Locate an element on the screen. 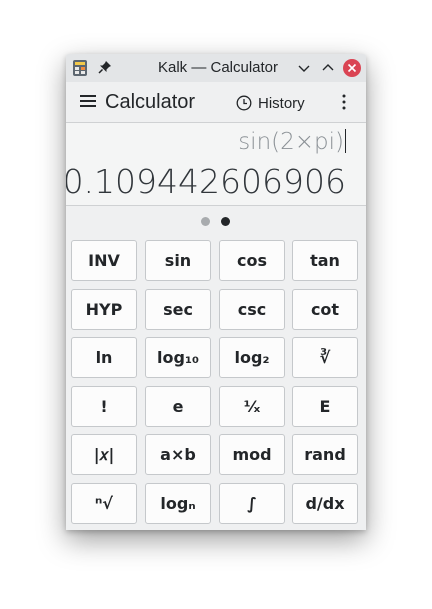  clock-icon is located at coordinates (244, 103).